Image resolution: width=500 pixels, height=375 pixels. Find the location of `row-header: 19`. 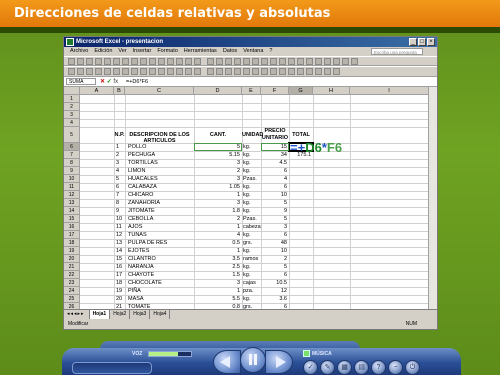

row-header: 19 is located at coordinates (72, 251).